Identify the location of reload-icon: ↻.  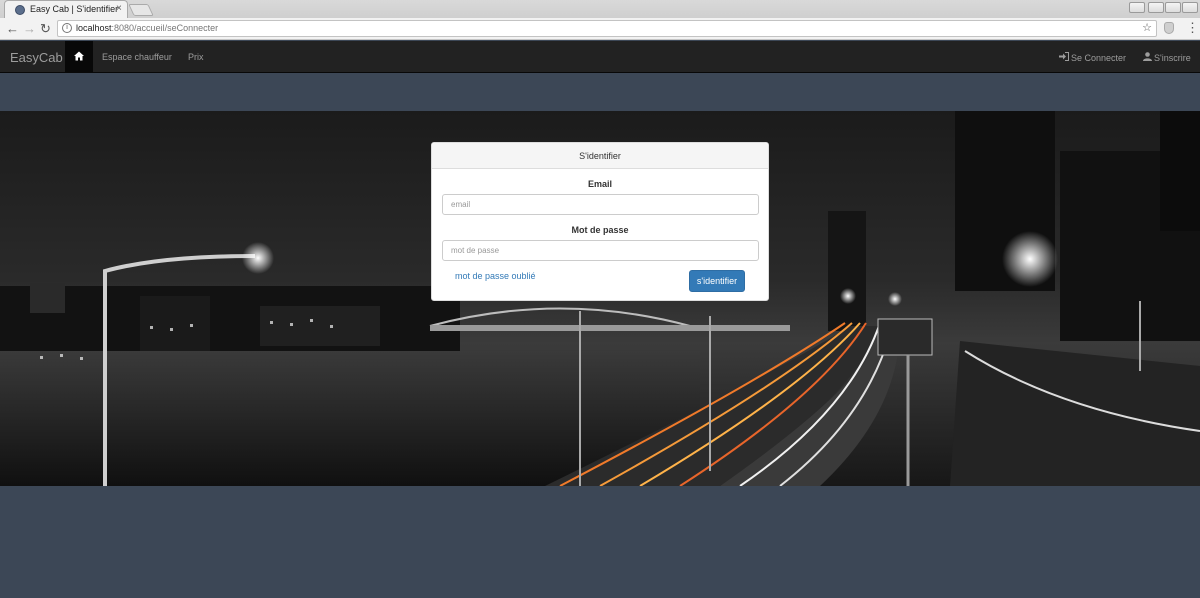
(45, 29).